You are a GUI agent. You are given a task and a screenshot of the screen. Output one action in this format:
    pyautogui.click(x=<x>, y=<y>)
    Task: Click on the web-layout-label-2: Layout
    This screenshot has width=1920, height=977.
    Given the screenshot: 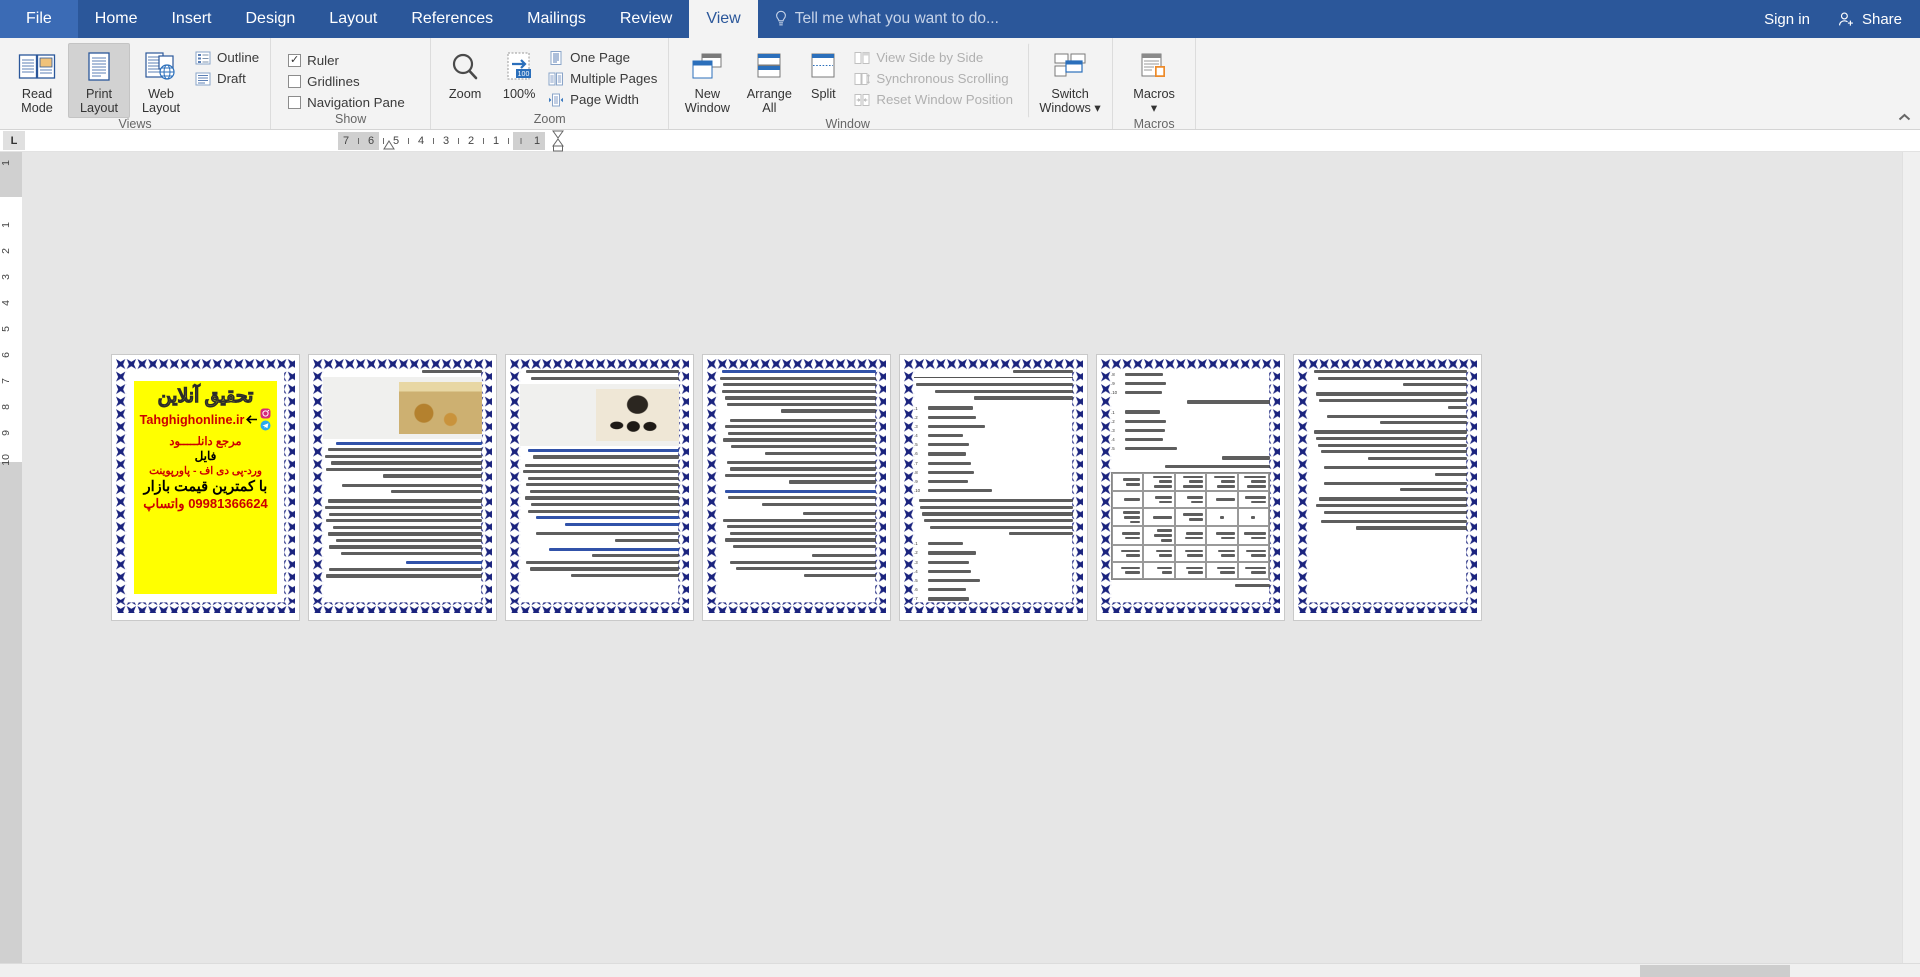 What is the action you would take?
    pyautogui.click(x=161, y=108)
    